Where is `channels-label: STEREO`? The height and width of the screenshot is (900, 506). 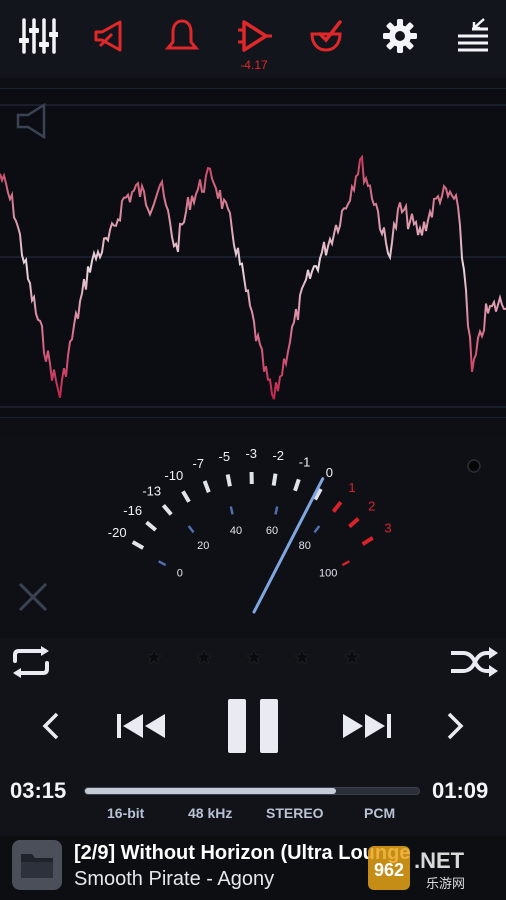
channels-label: STEREO is located at coordinates (295, 813).